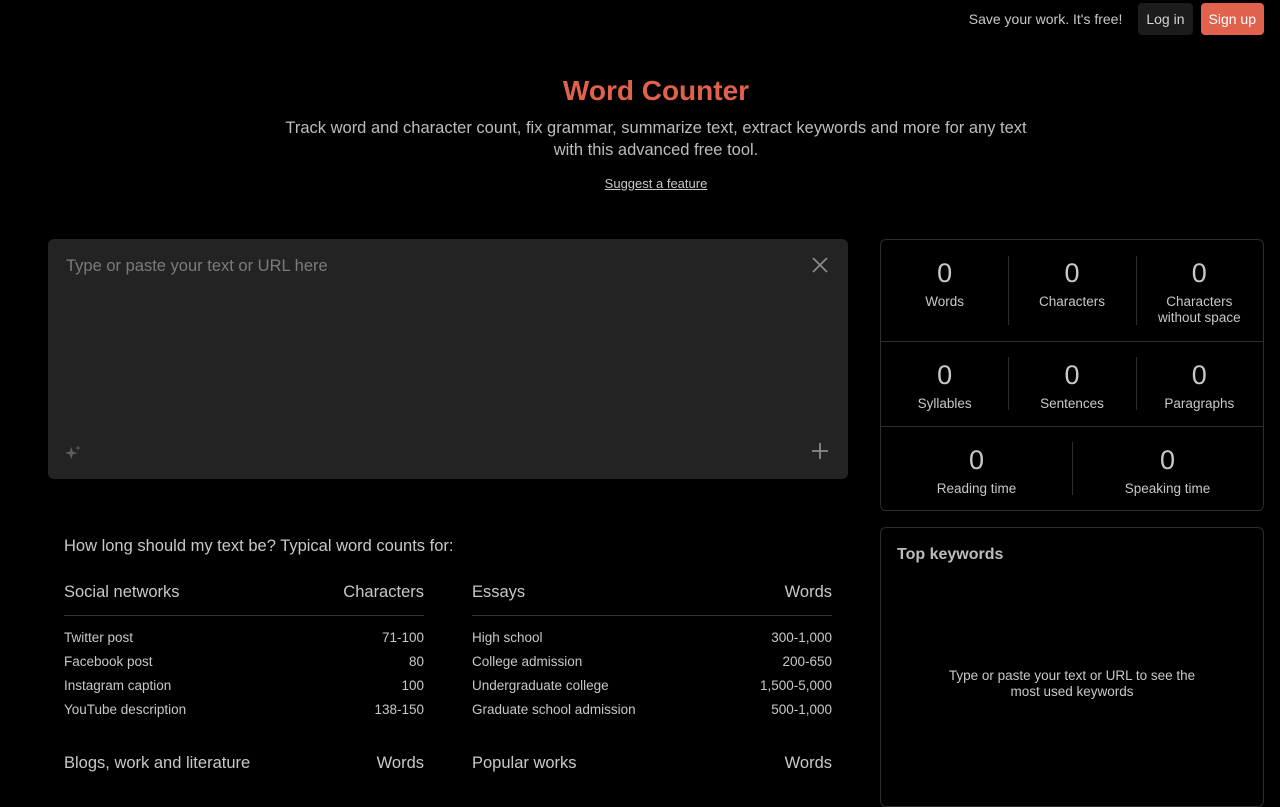  What do you see at coordinates (1071, 290) in the screenshot?
I see `stat-characters: 0 Characters` at bounding box center [1071, 290].